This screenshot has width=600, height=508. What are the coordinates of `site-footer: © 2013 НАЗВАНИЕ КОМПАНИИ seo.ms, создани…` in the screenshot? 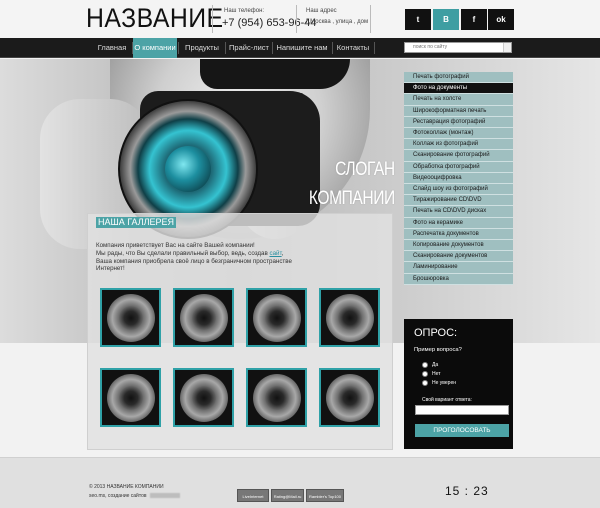 It's located at (300, 482).